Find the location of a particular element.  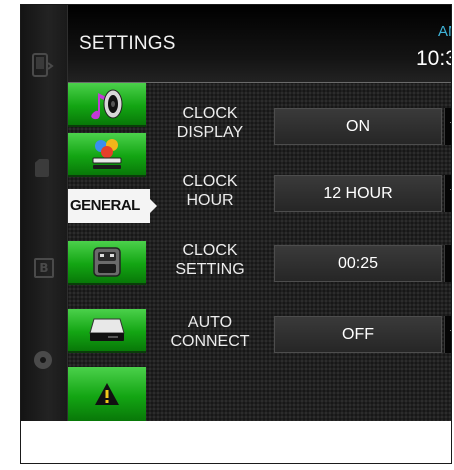

speaker-music-icon is located at coordinates (107, 104).